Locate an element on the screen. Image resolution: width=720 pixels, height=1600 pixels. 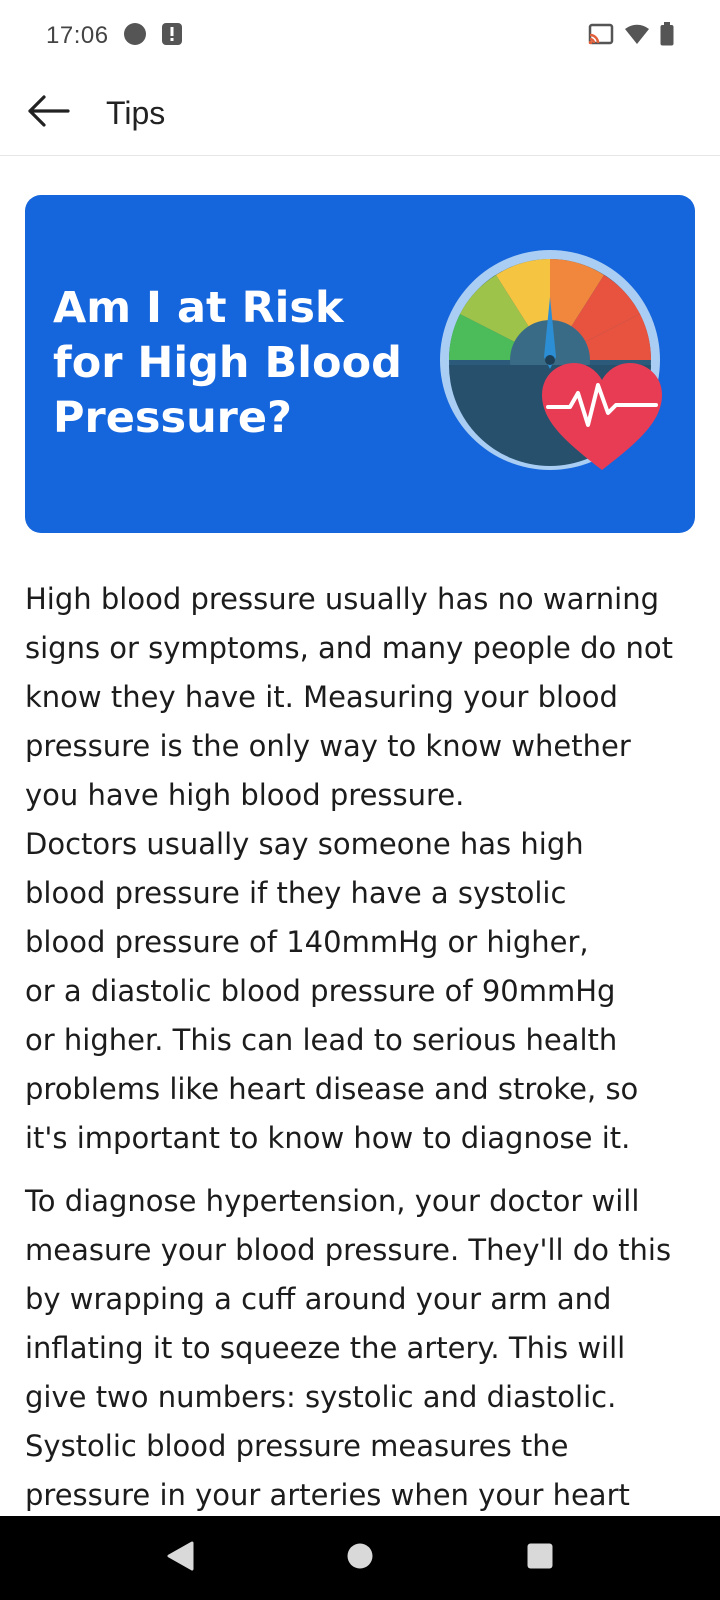
status-bar: 17:06 is located at coordinates (360, 36).